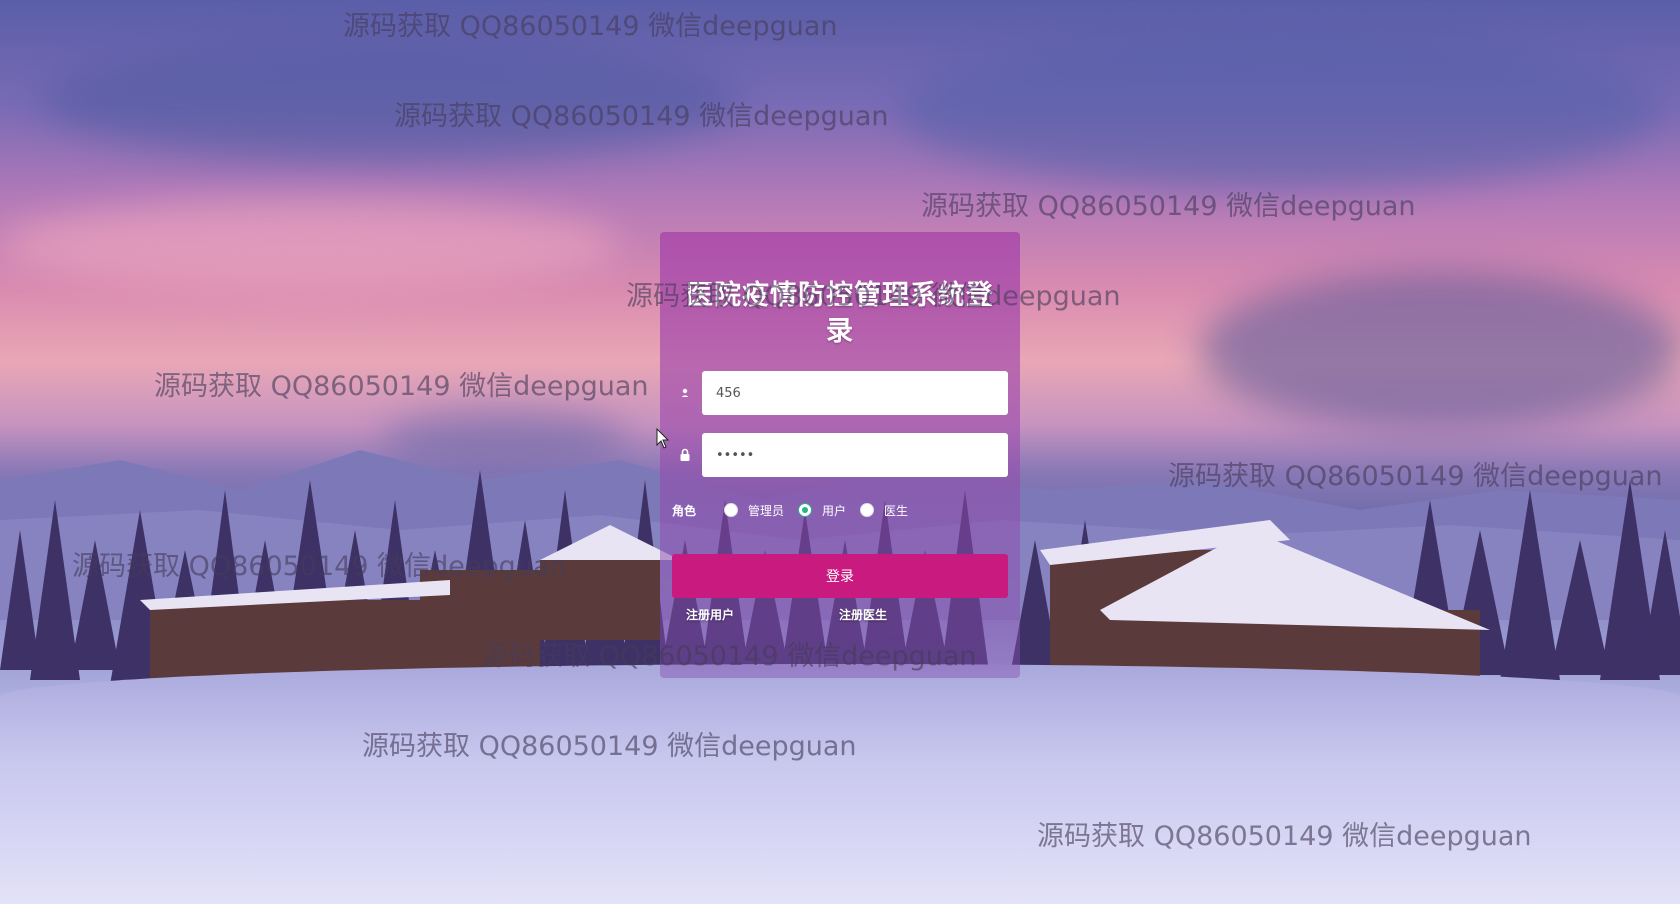 This screenshot has width=1680, height=904. I want to click on register-user-link: 注册用户, so click(710, 614).